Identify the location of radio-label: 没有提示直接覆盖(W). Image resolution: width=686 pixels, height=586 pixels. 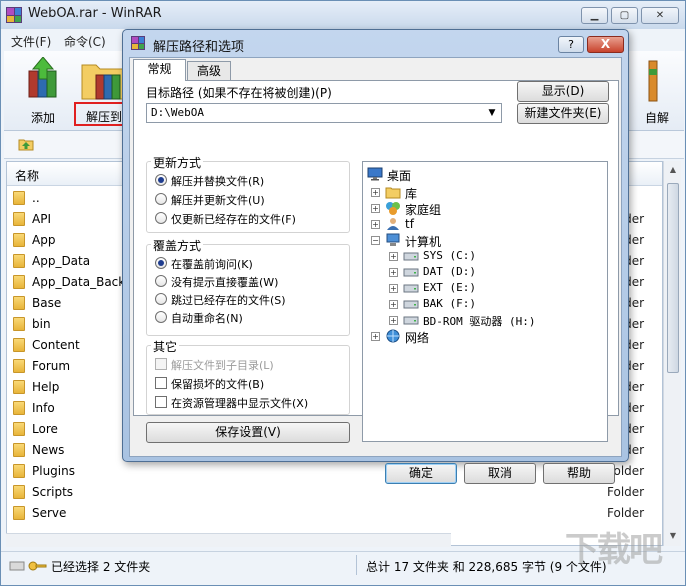
(225, 282).